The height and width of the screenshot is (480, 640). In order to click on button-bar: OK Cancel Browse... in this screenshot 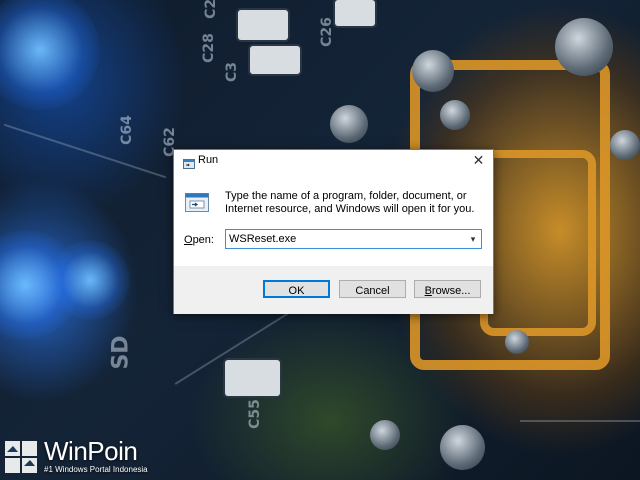, I will do `click(333, 290)`.